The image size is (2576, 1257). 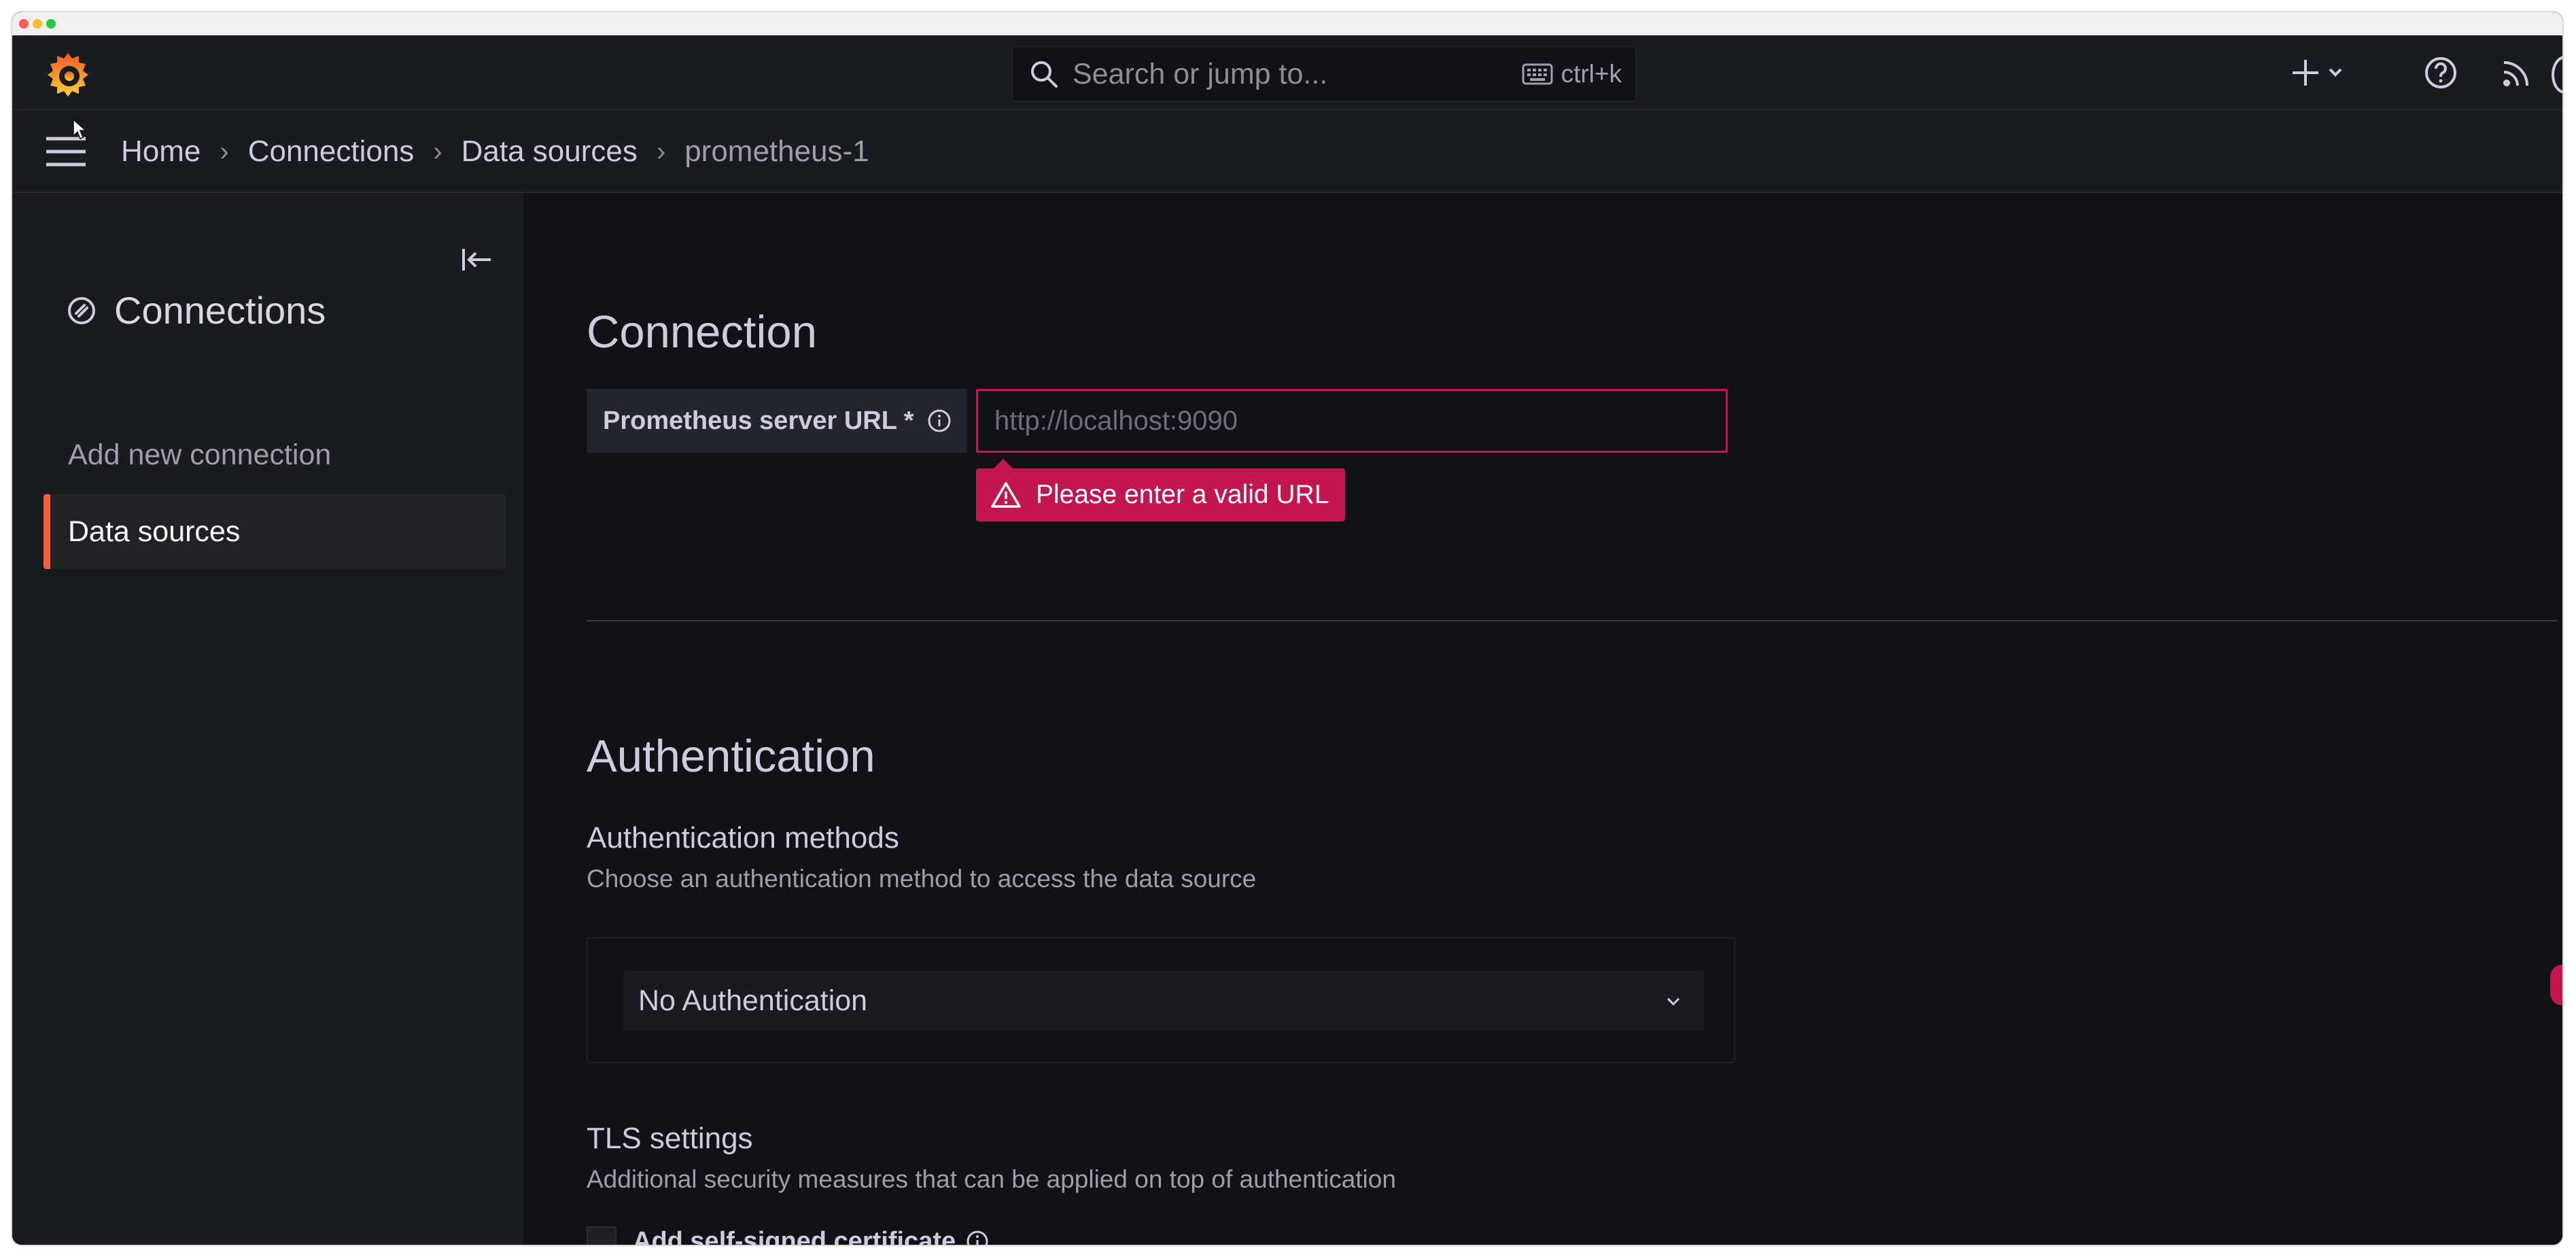 I want to click on search-bar: Search or jump to... ctrl+k, so click(x=1324, y=74).